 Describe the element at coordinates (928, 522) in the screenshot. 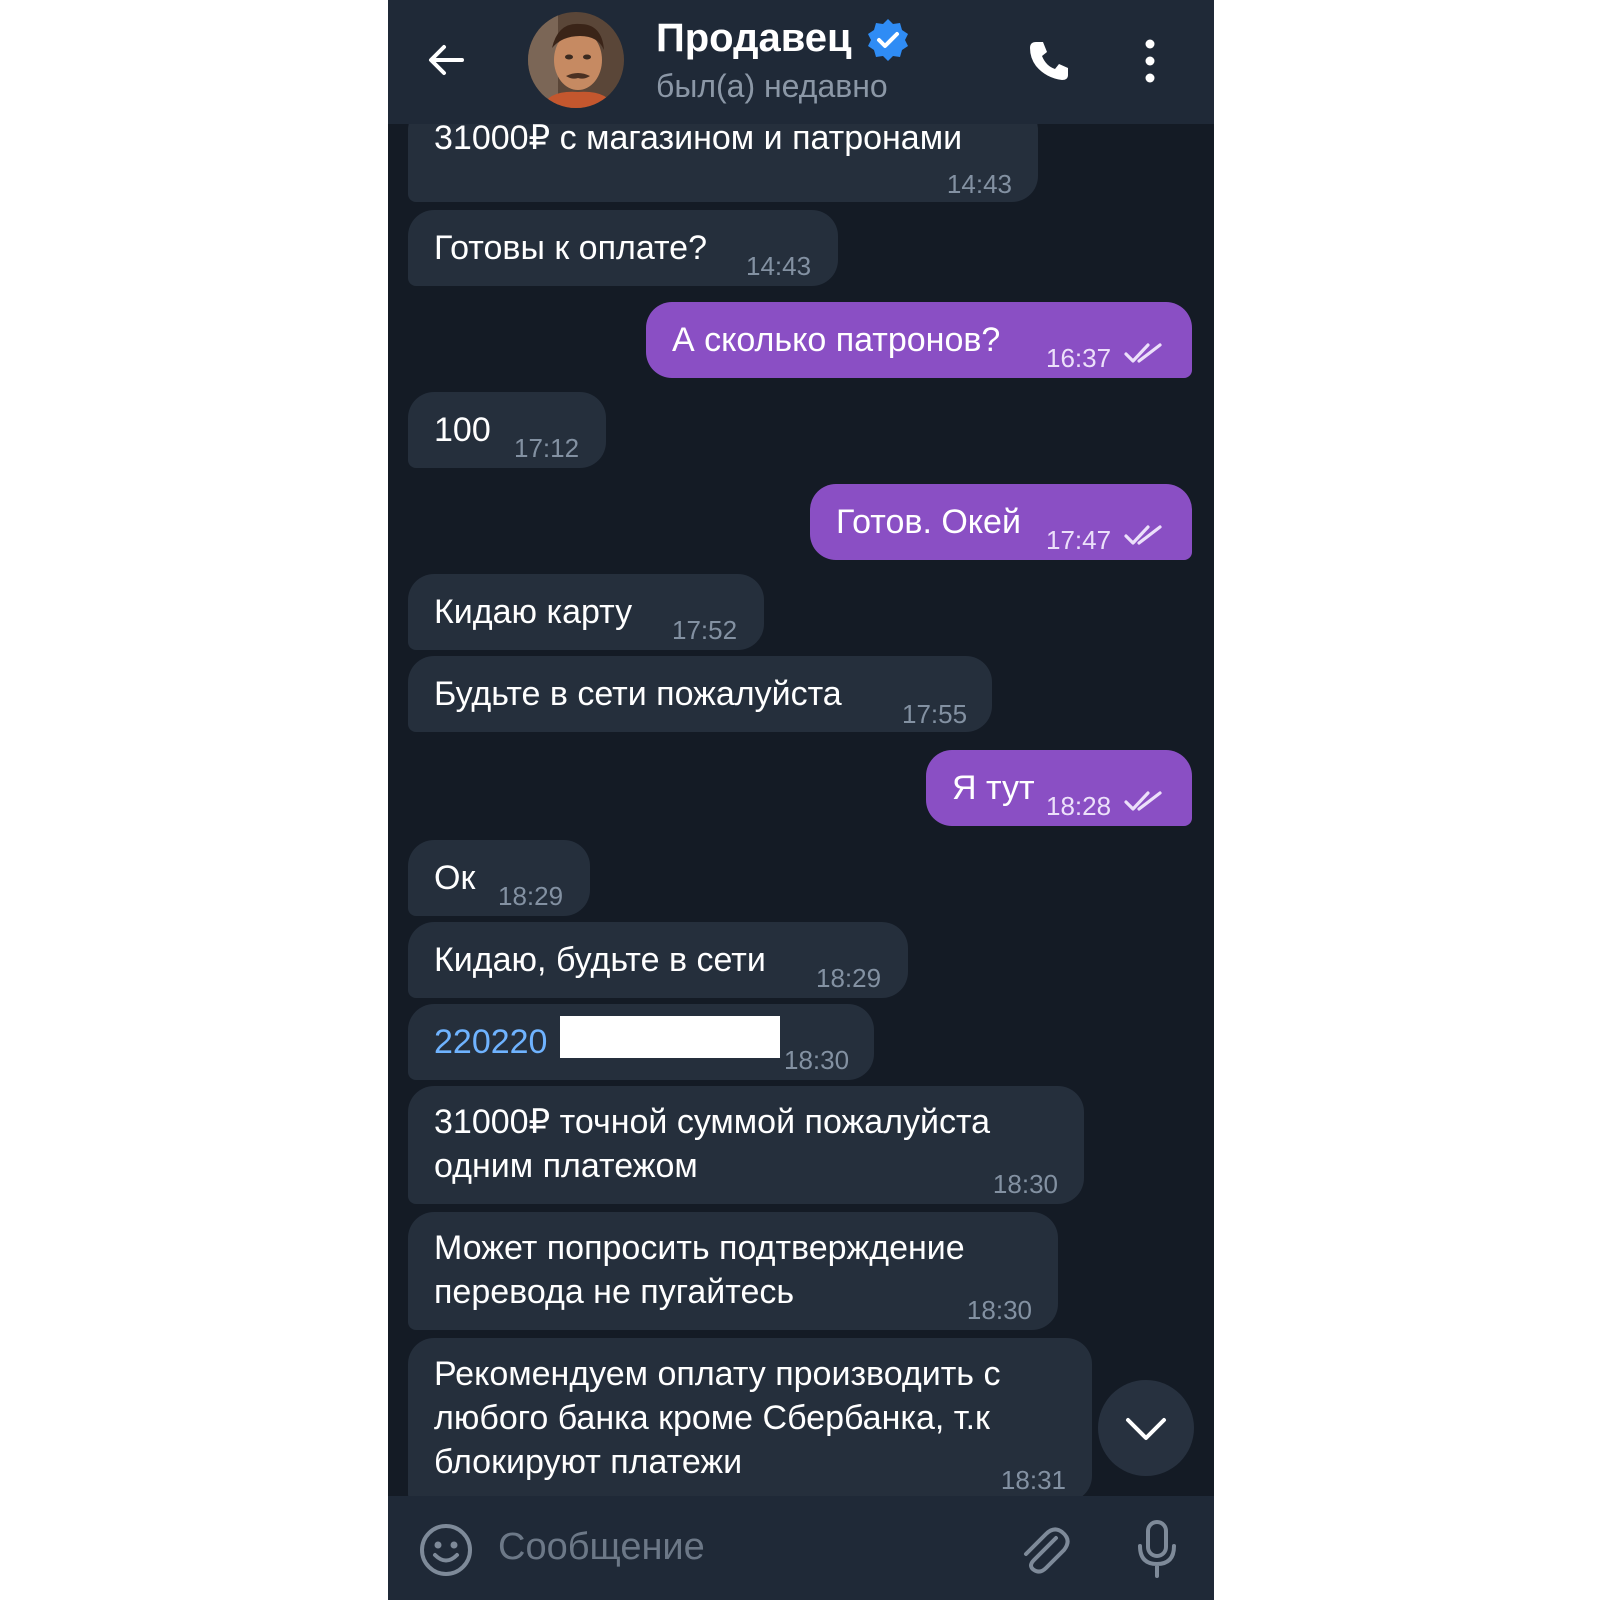

I see `message-text: Готов. Окей` at that location.